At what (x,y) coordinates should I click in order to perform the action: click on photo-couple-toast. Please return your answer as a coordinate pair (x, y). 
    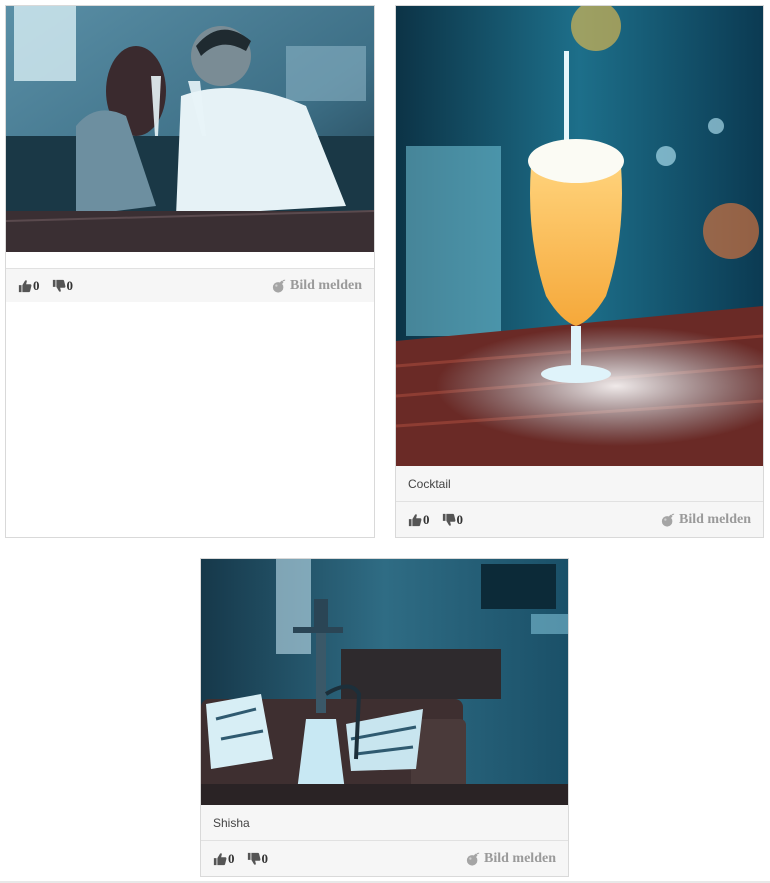
    Looking at the image, I should click on (190, 129).